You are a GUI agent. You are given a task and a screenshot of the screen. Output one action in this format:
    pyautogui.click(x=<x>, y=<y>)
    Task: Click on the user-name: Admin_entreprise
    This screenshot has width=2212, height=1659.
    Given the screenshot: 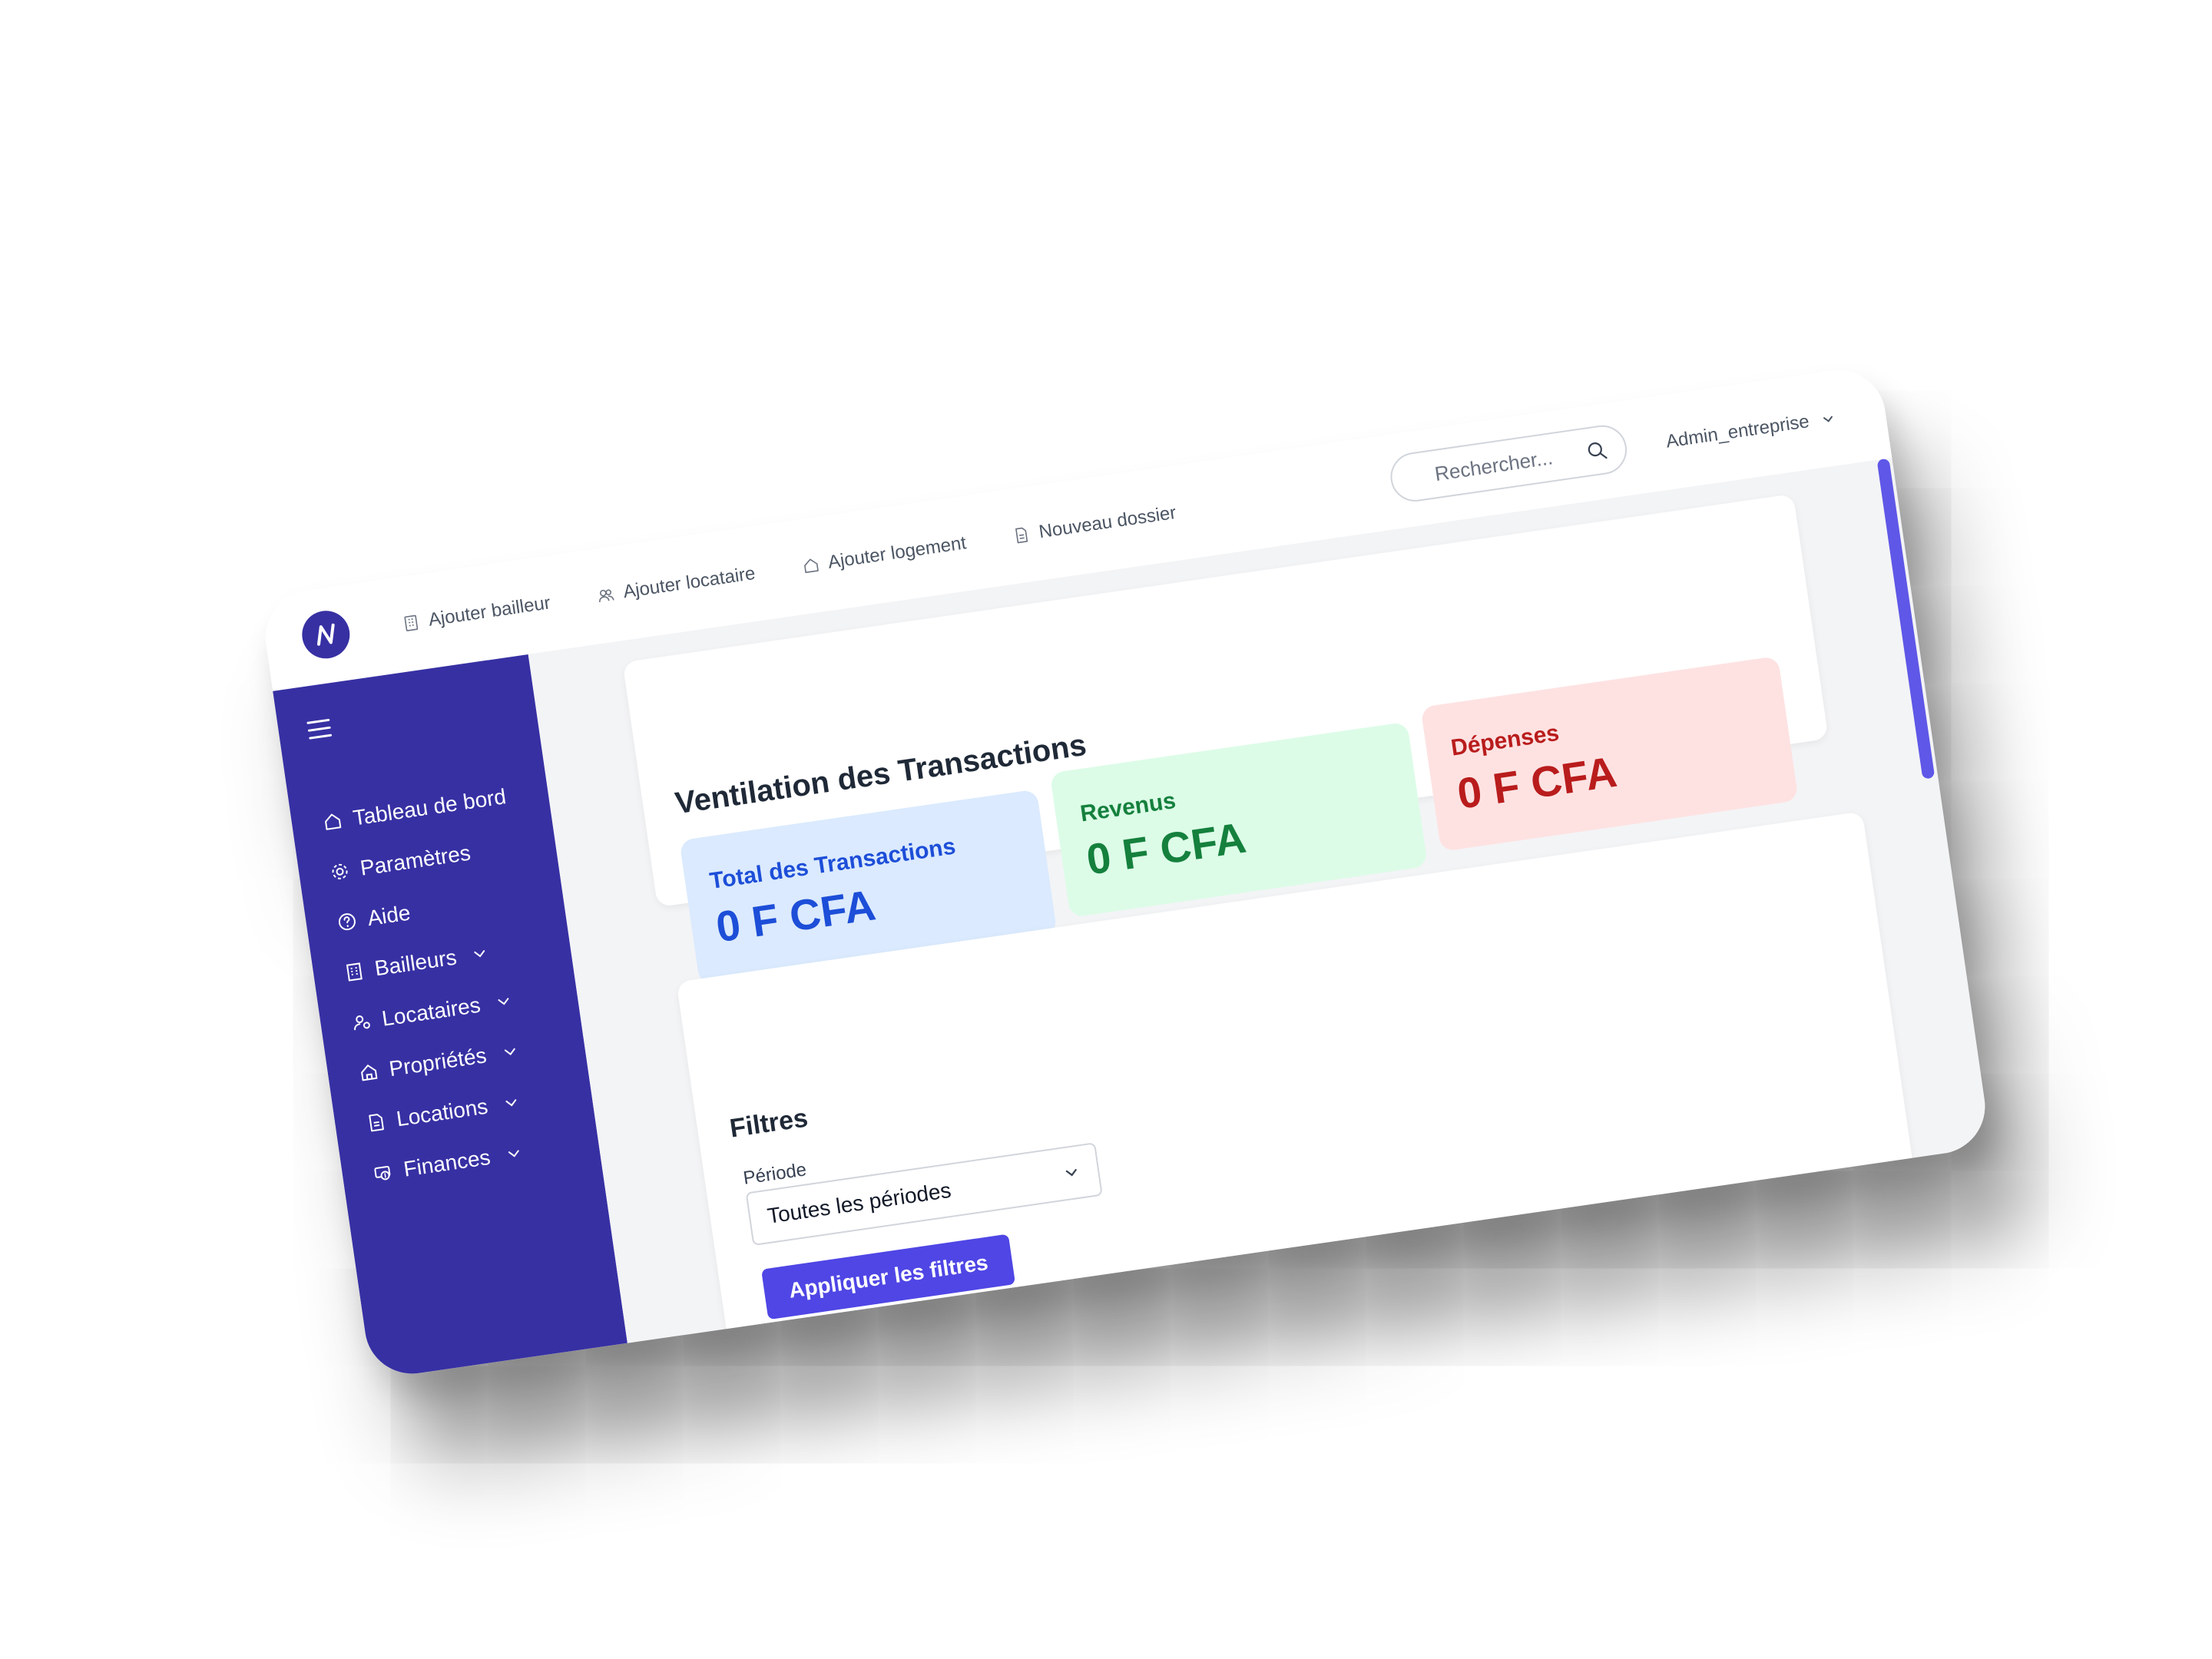 What is the action you would take?
    pyautogui.click(x=1738, y=432)
    